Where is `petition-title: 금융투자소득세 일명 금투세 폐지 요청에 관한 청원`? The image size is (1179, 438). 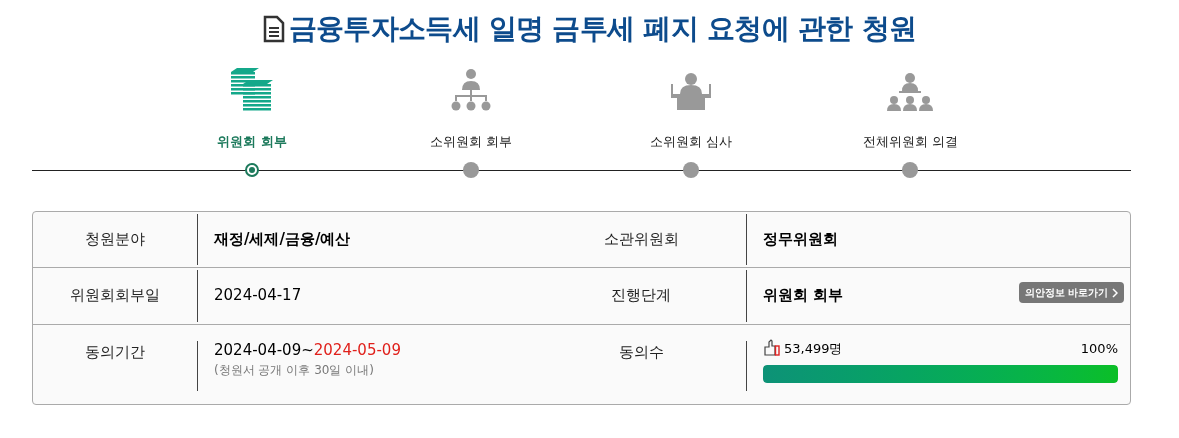
petition-title: 금융투자소득세 일명 금투세 폐지 요청에 관한 청원 is located at coordinates (602, 29).